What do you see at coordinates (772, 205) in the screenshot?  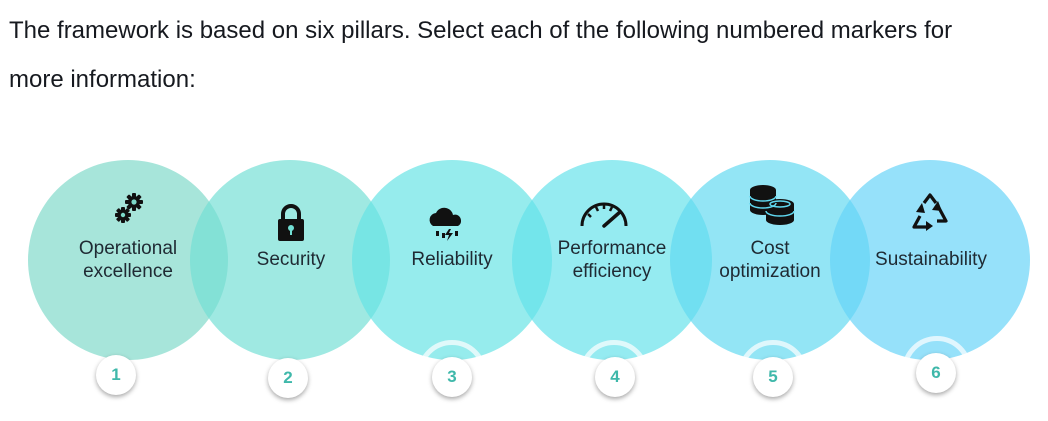 I see `coin-stack-icon` at bounding box center [772, 205].